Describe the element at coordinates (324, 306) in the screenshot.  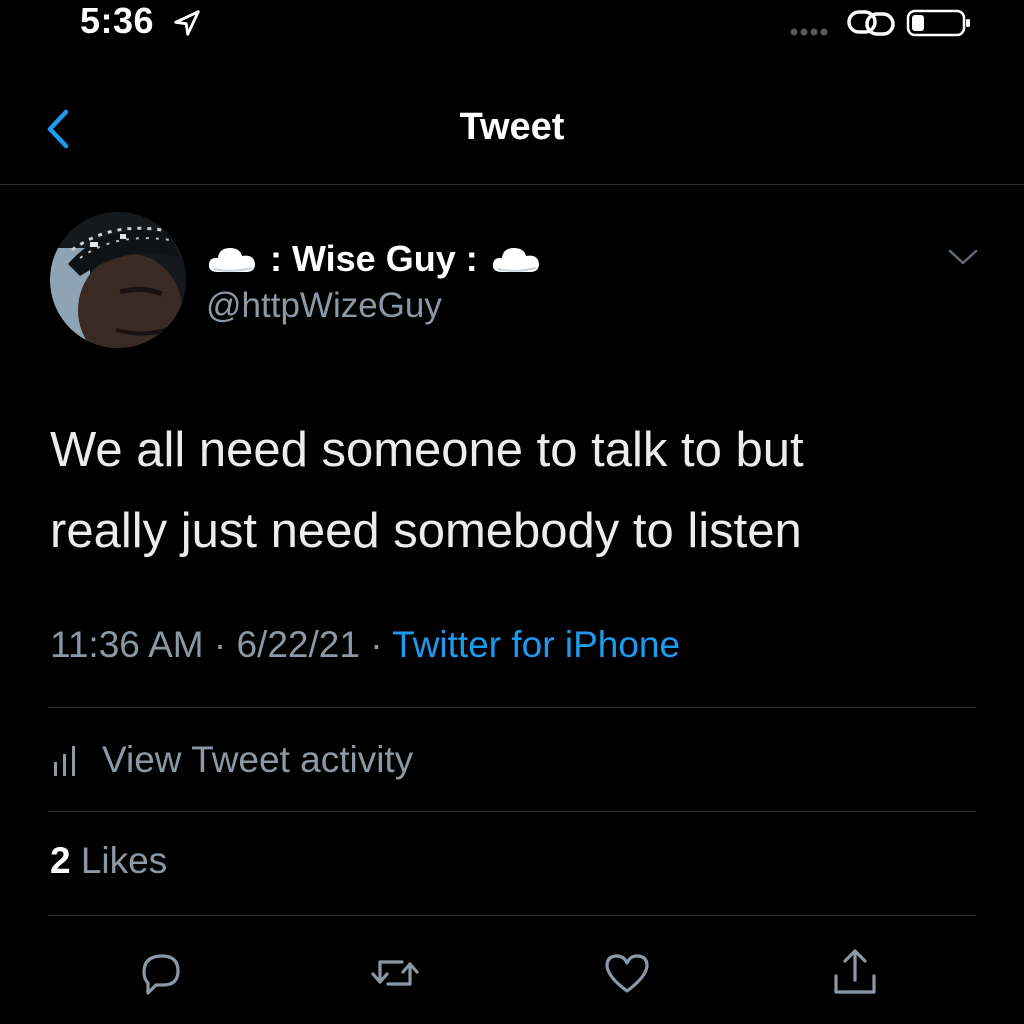
I see `user-handle: @httpWizeGuy` at that location.